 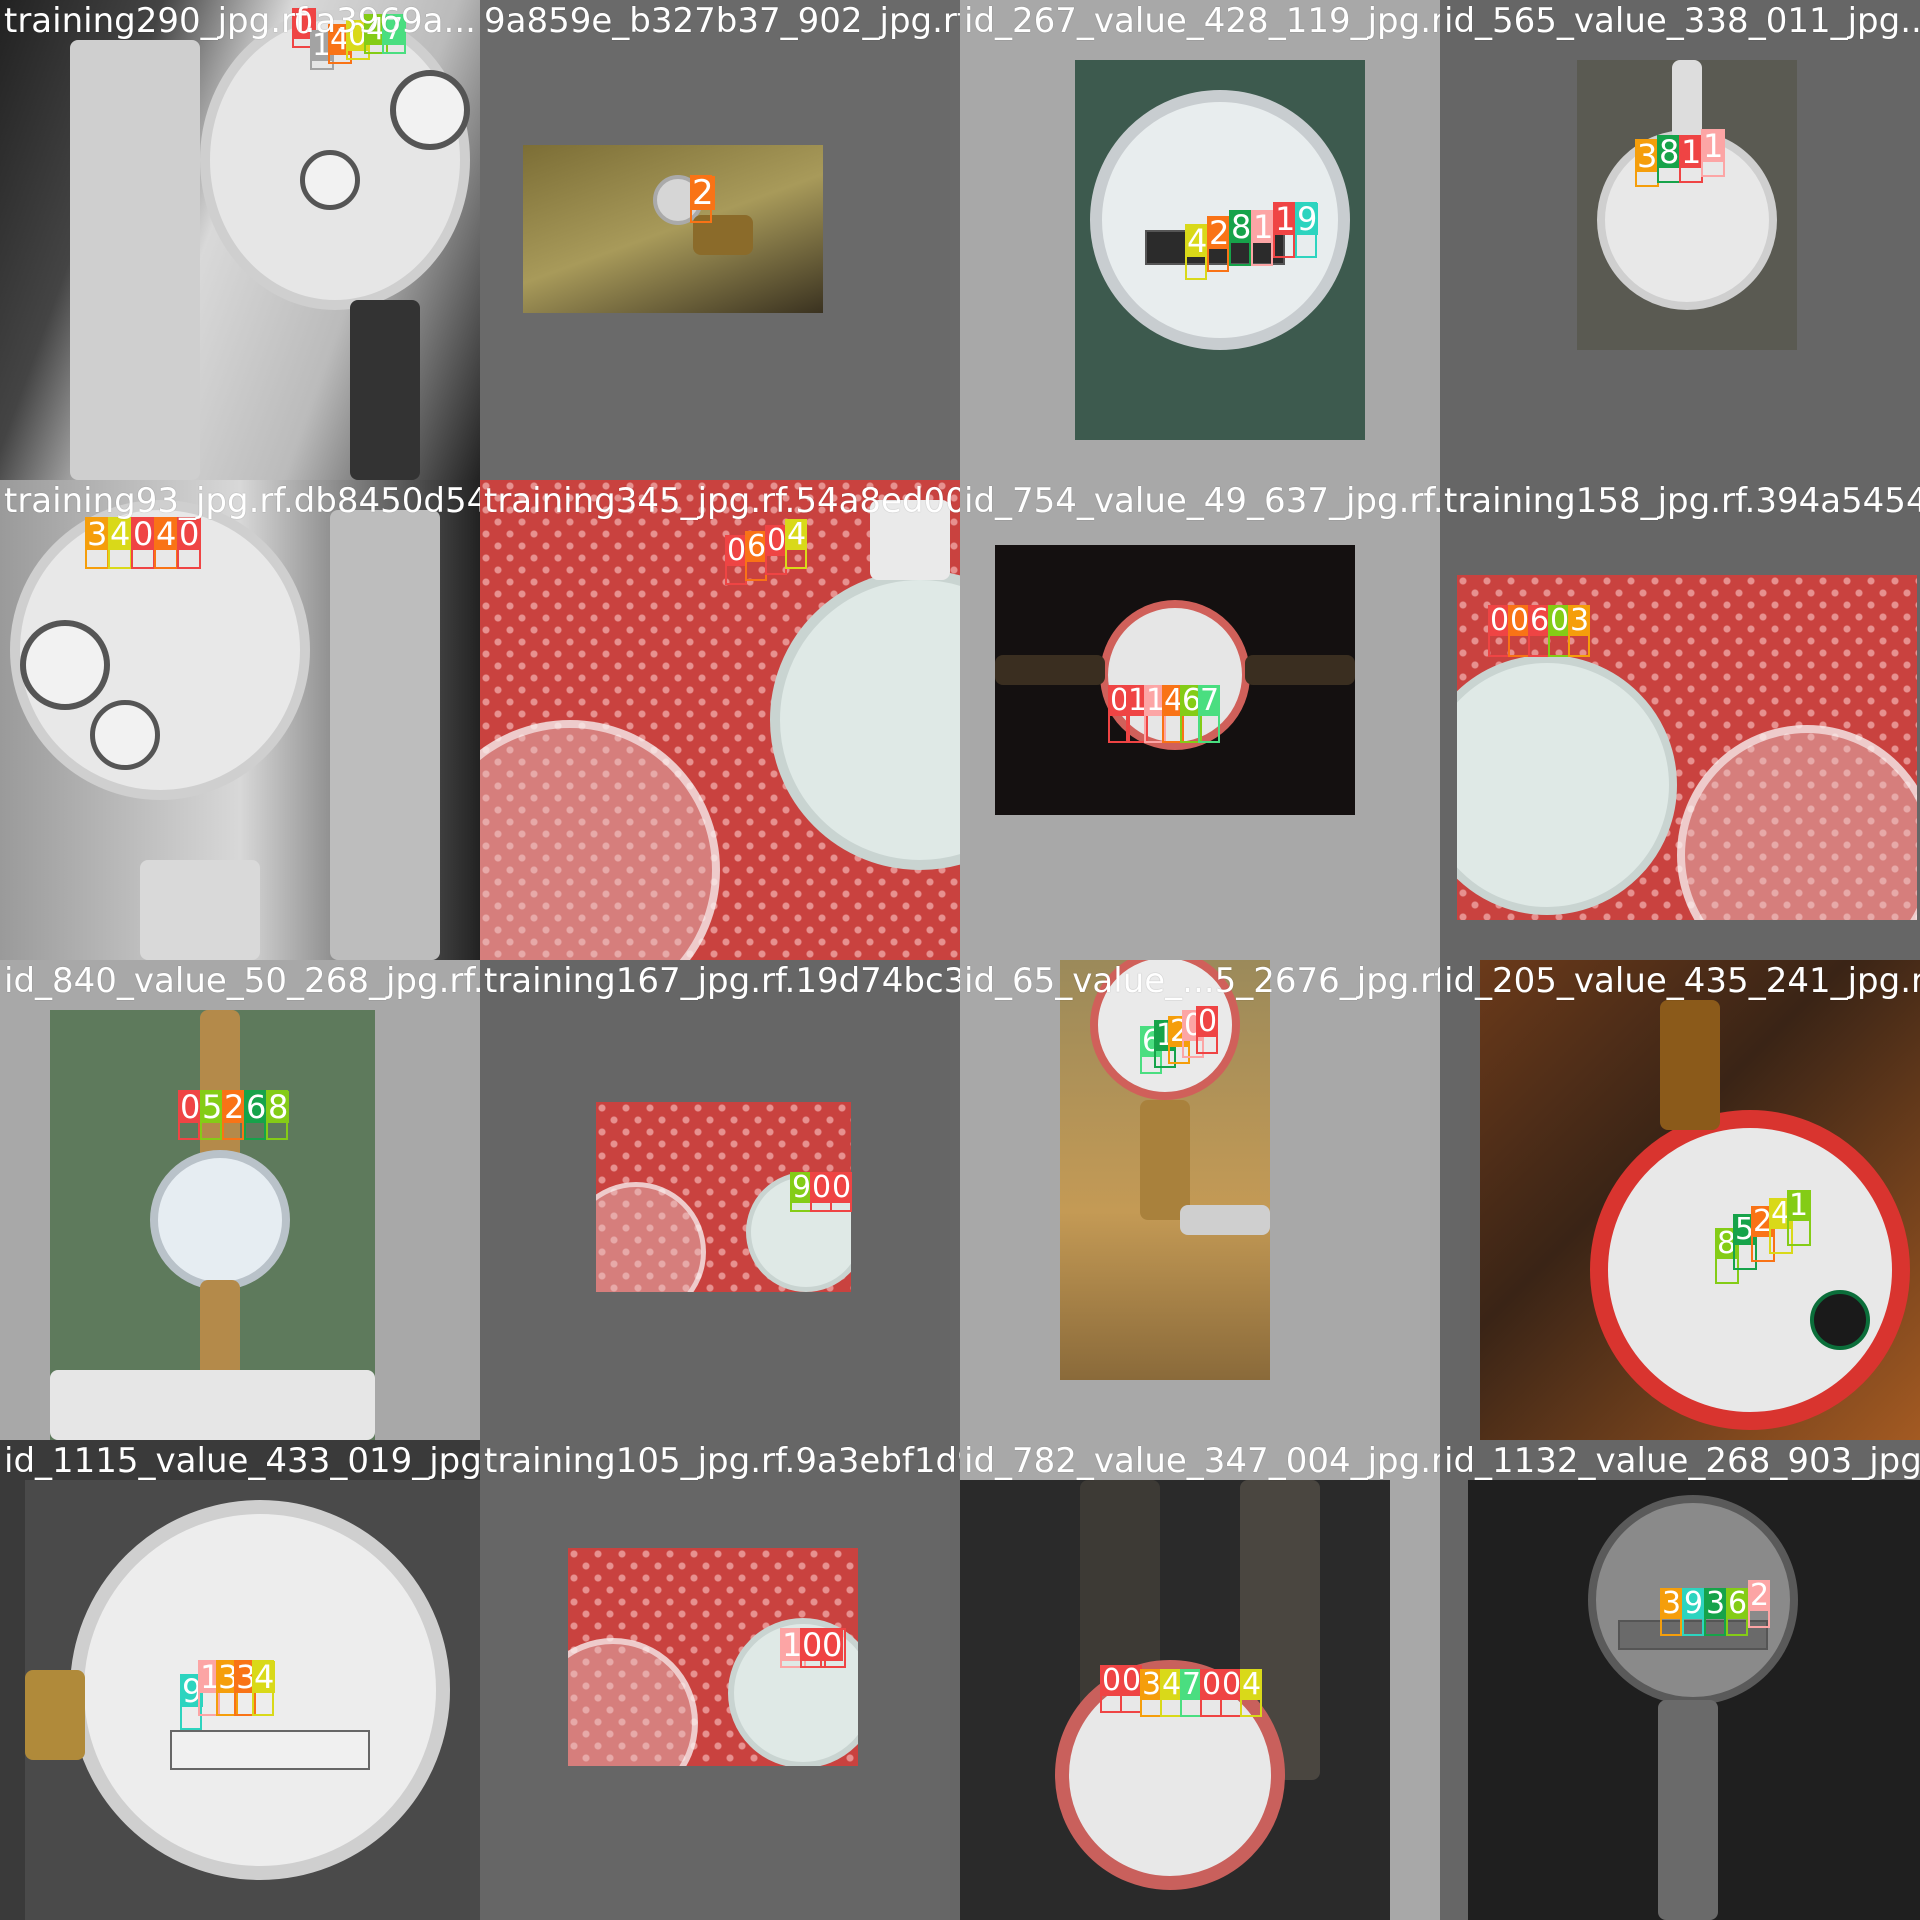 I want to click on detection-label: 2, so click(x=703, y=193).